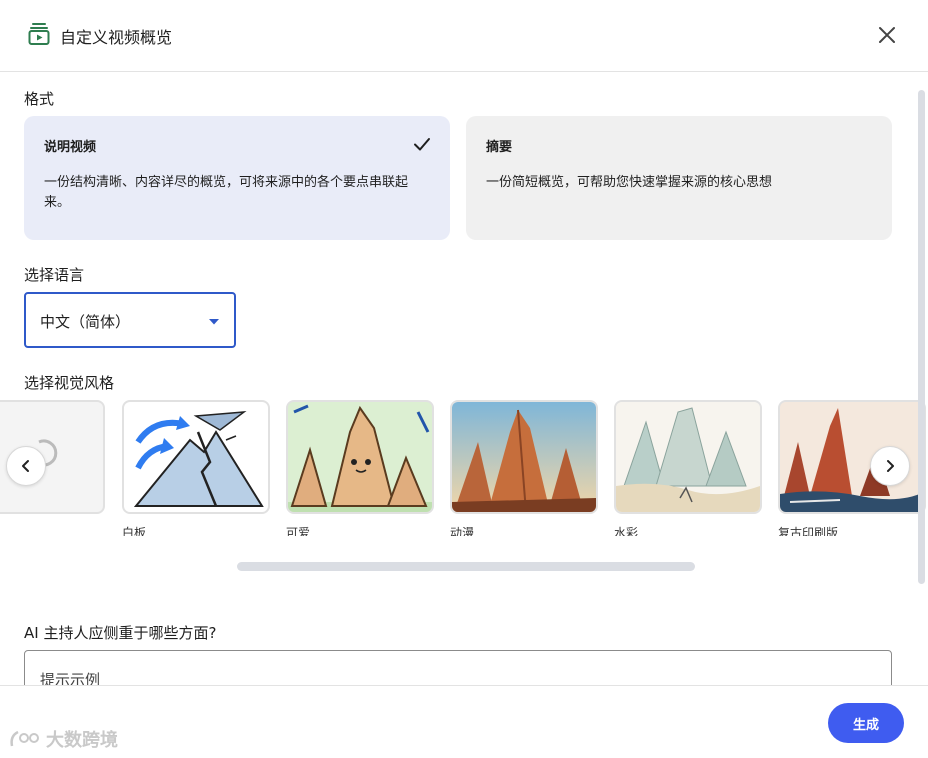  What do you see at coordinates (85, 322) in the screenshot?
I see `language-value: 中文（简体）` at bounding box center [85, 322].